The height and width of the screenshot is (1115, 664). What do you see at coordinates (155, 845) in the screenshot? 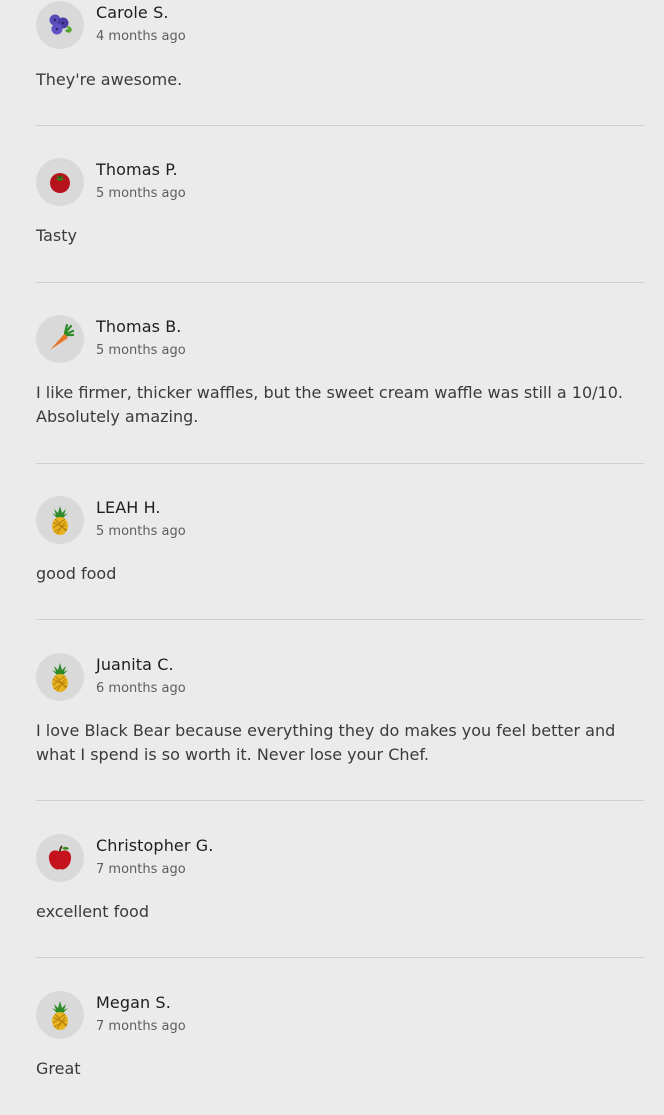
I see `reviewer-name: Christopher G.` at bounding box center [155, 845].